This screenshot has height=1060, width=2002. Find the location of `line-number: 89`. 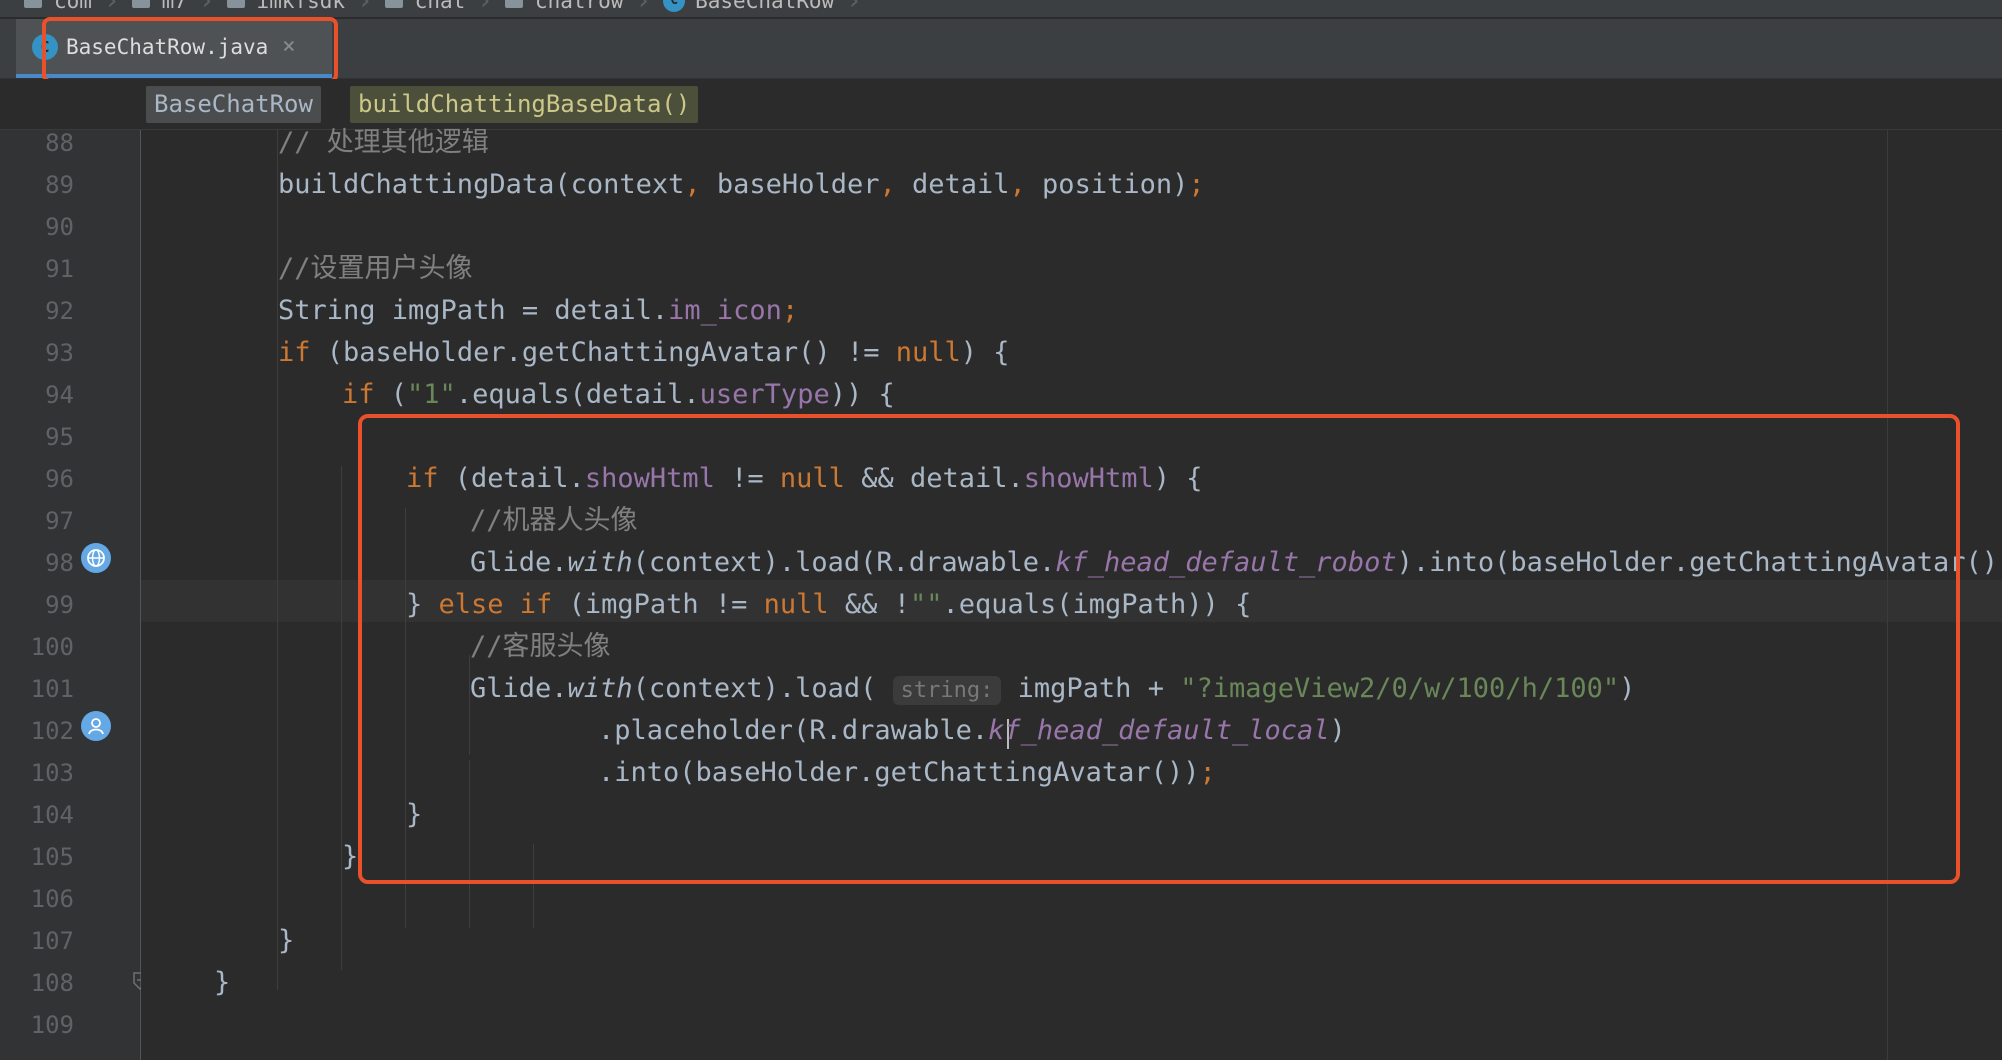

line-number: 89 is located at coordinates (59, 185).